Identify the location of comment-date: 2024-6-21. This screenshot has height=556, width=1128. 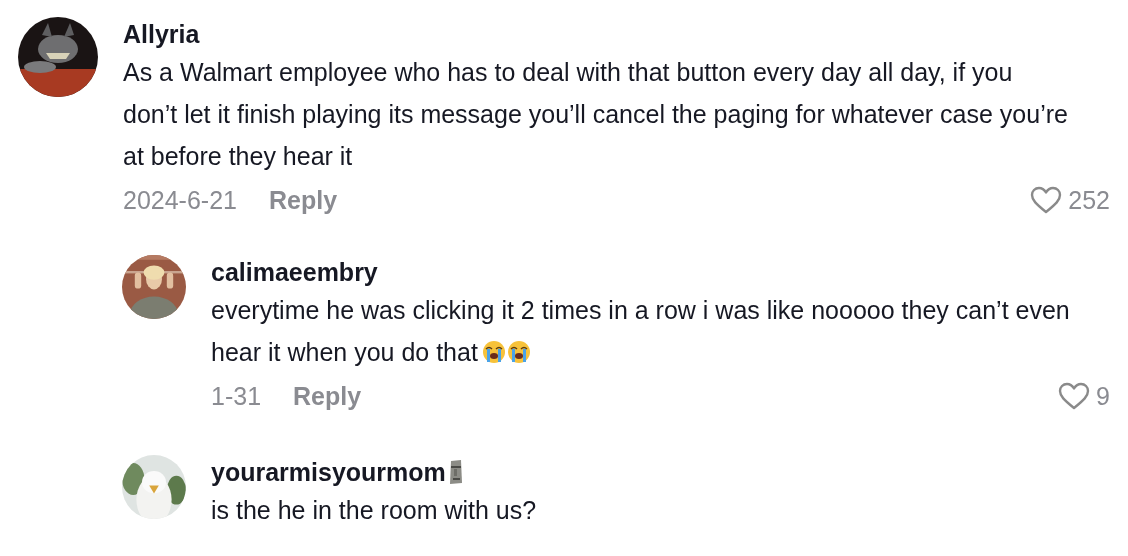
(180, 200).